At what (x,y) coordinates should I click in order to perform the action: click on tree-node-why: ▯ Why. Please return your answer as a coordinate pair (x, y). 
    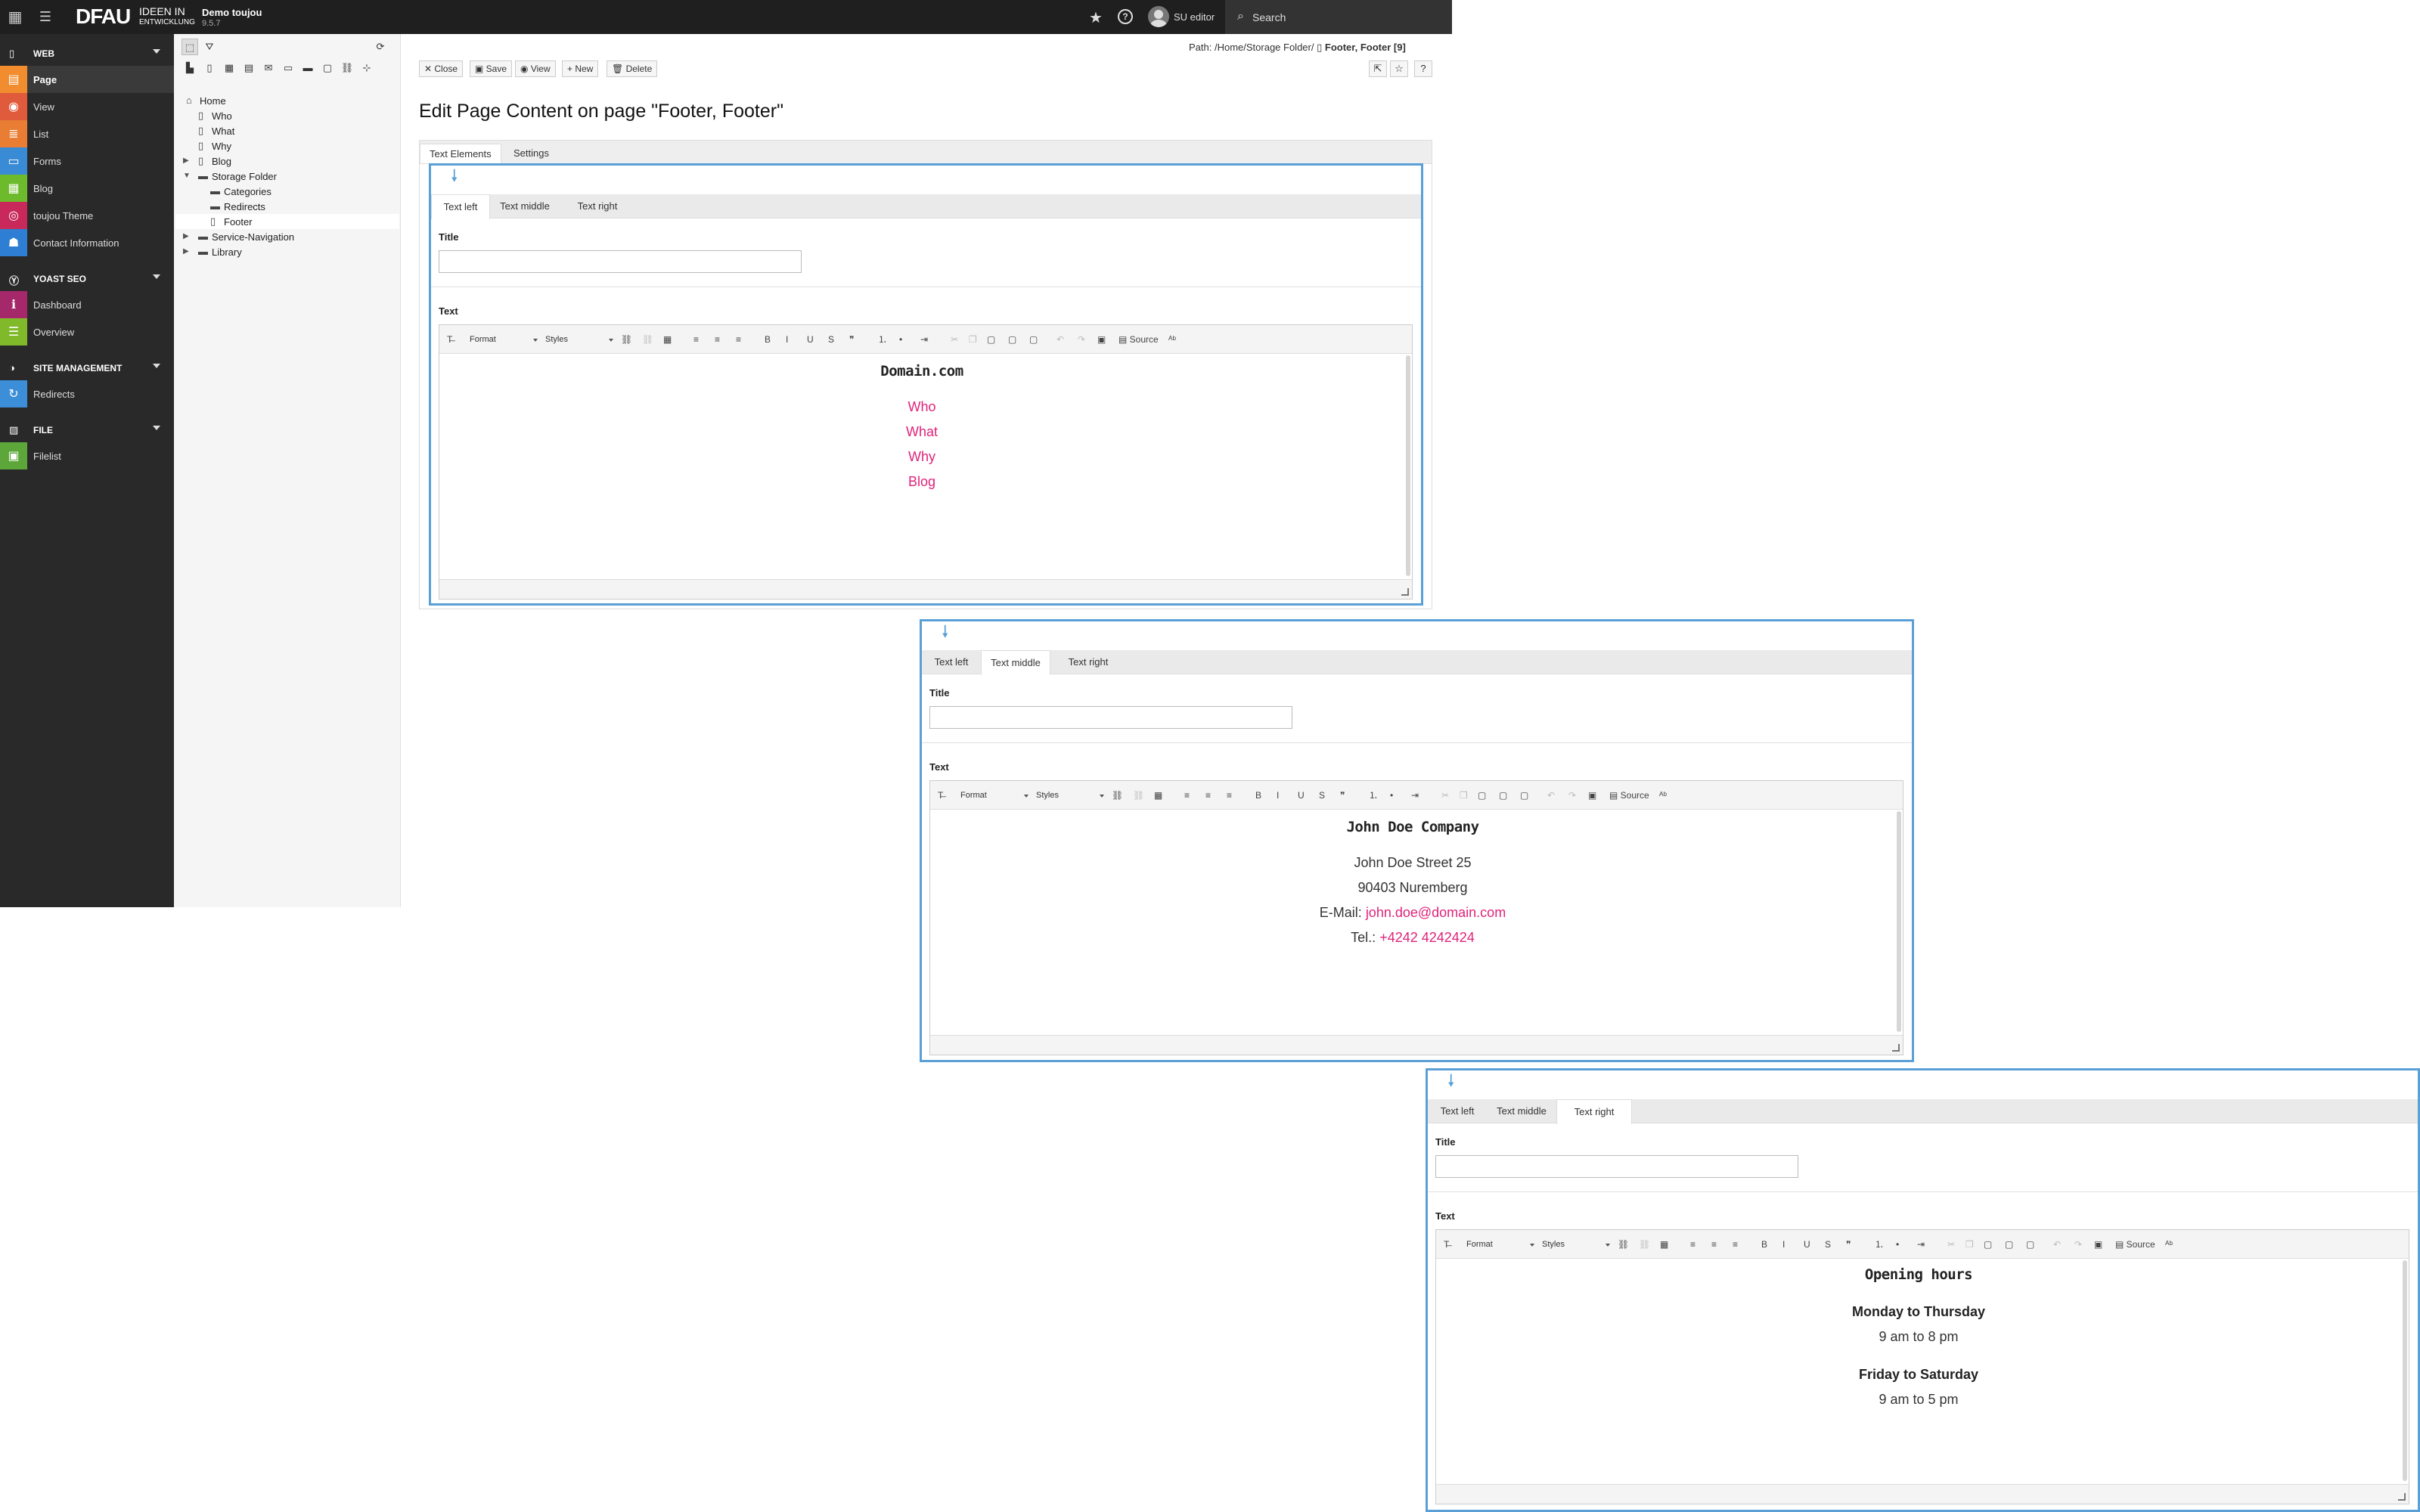
    Looking at the image, I should click on (287, 145).